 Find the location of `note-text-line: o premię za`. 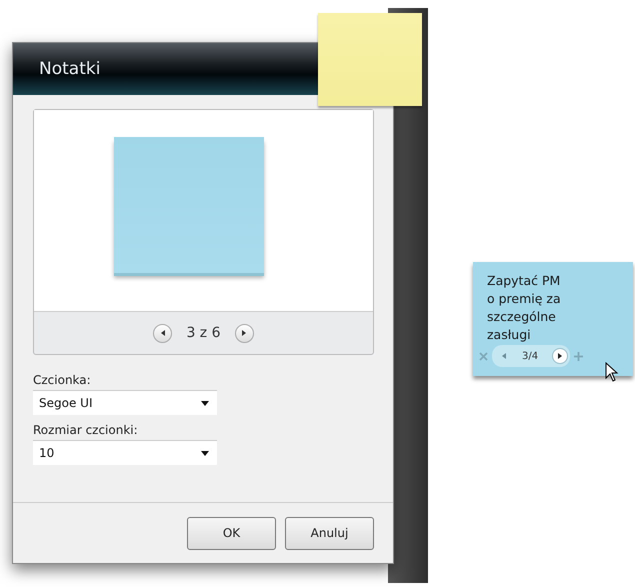

note-text-line: o premię za is located at coordinates (524, 299).